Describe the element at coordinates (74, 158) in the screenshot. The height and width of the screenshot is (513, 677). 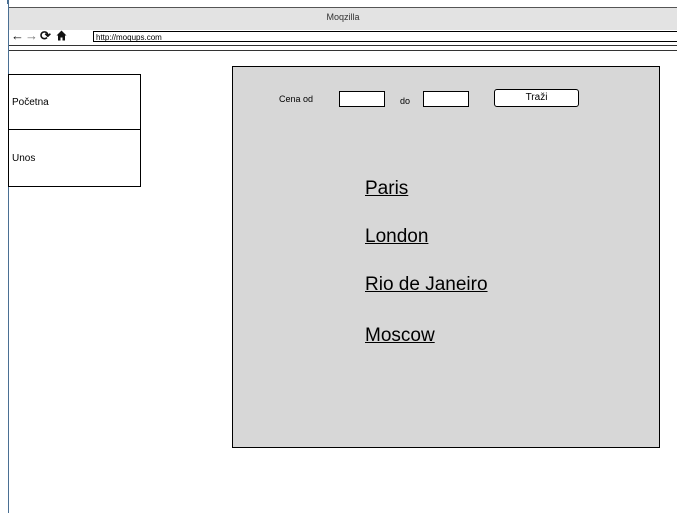
I see `sidebar-item-unos: Unos` at that location.